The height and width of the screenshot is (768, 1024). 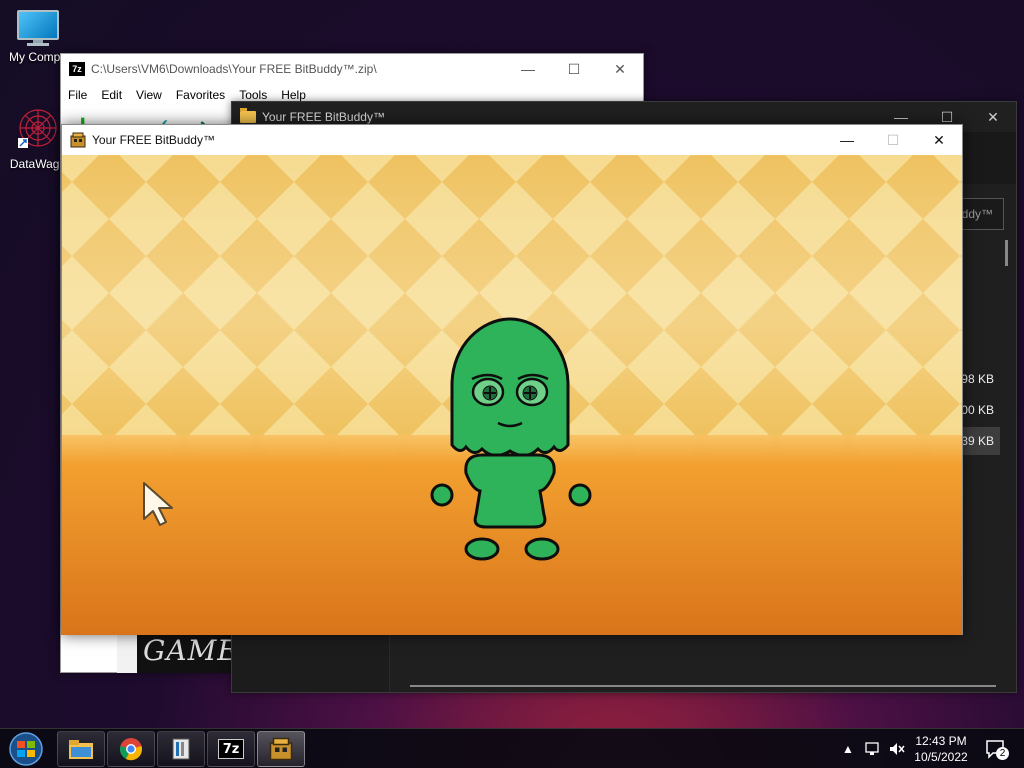 What do you see at coordinates (482, 549) in the screenshot?
I see `bitbuddy-left-foot` at bounding box center [482, 549].